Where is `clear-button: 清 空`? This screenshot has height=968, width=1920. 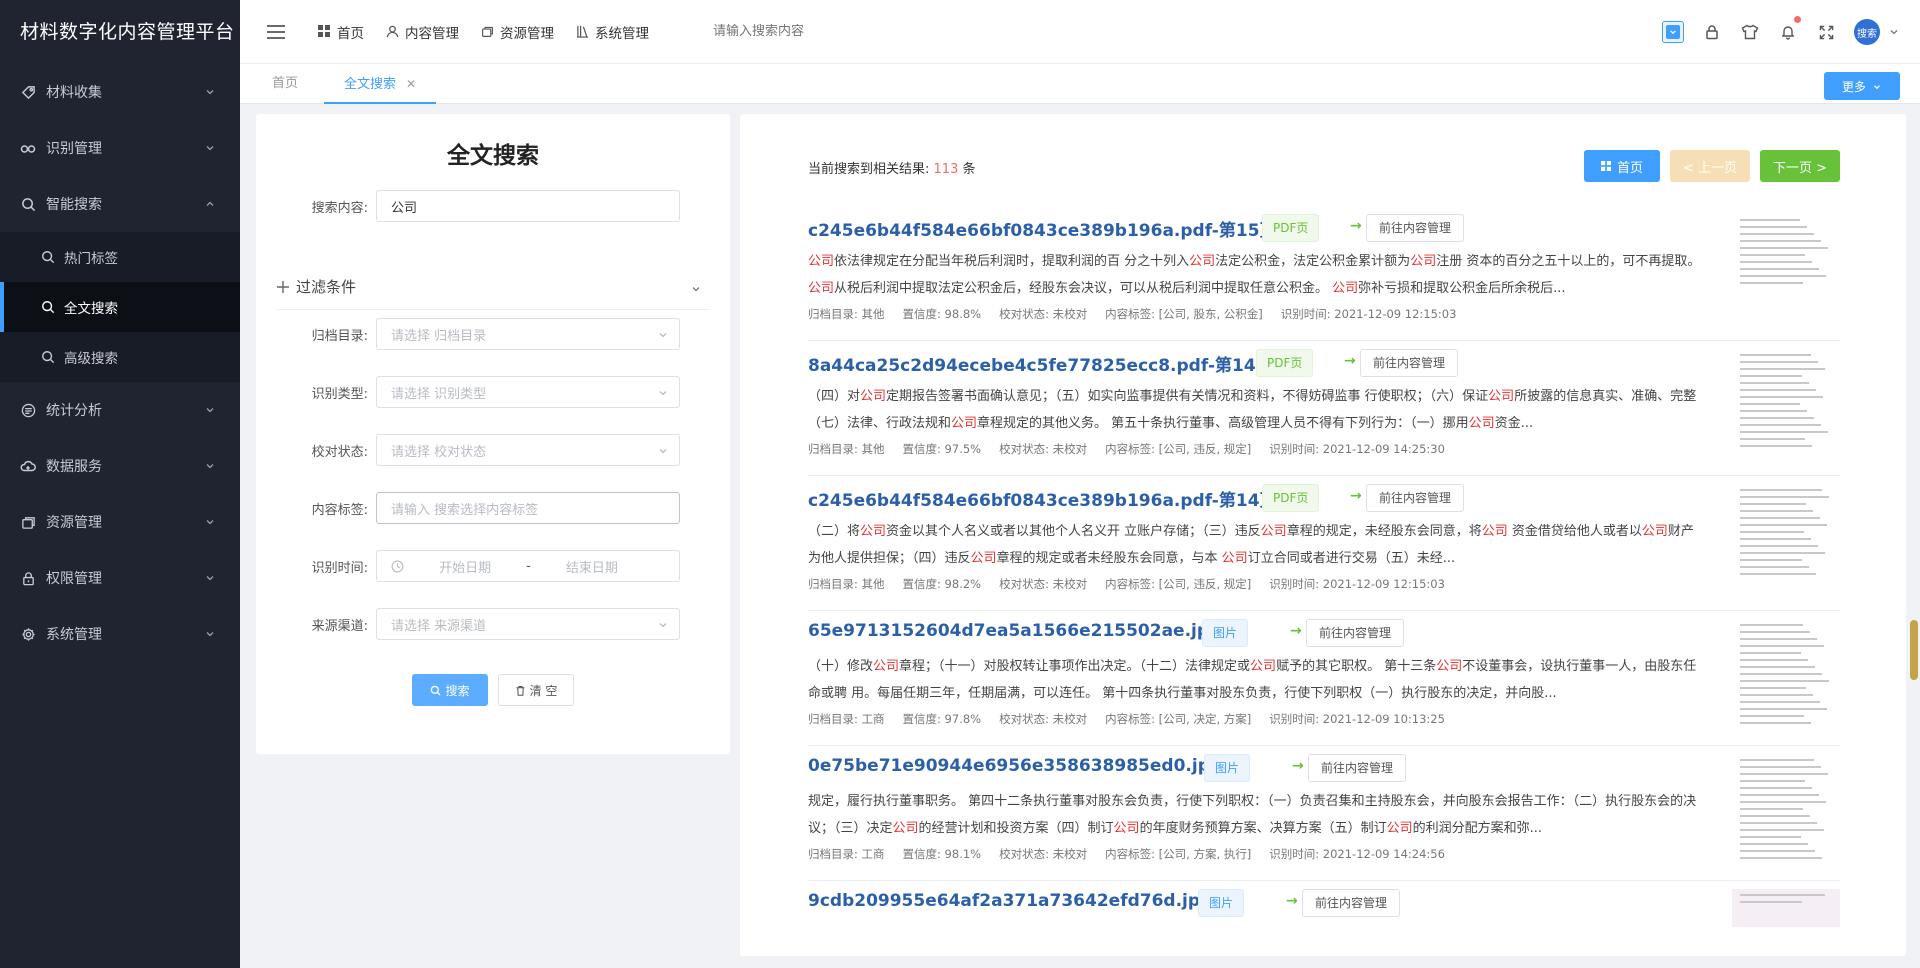
clear-button: 清 空 is located at coordinates (536, 690).